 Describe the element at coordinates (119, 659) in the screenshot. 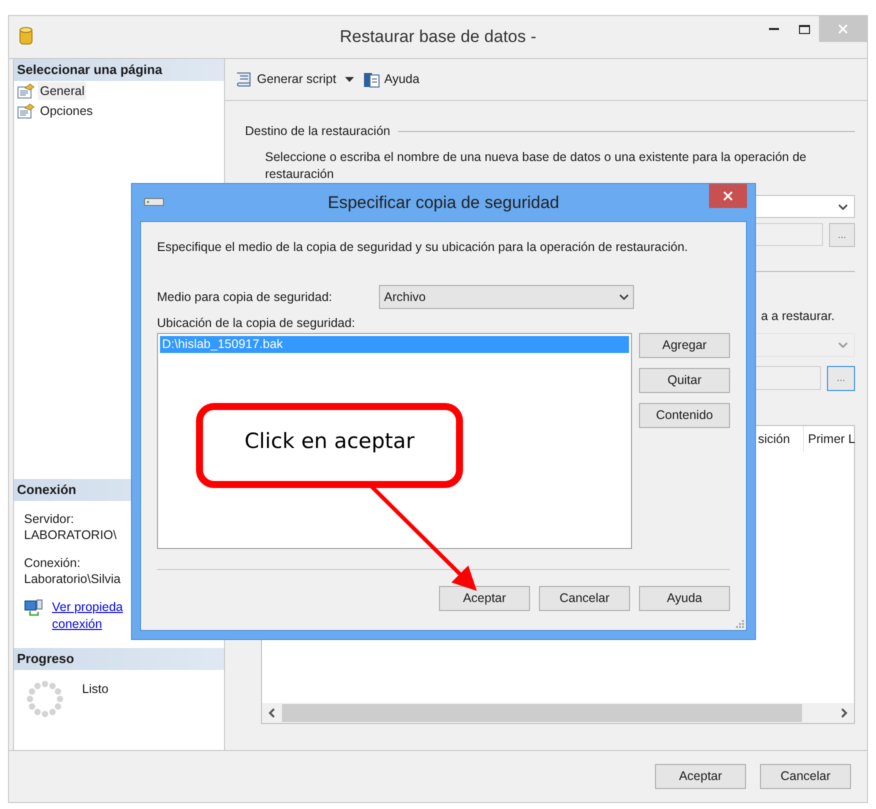

I see `section-header: Progreso` at that location.